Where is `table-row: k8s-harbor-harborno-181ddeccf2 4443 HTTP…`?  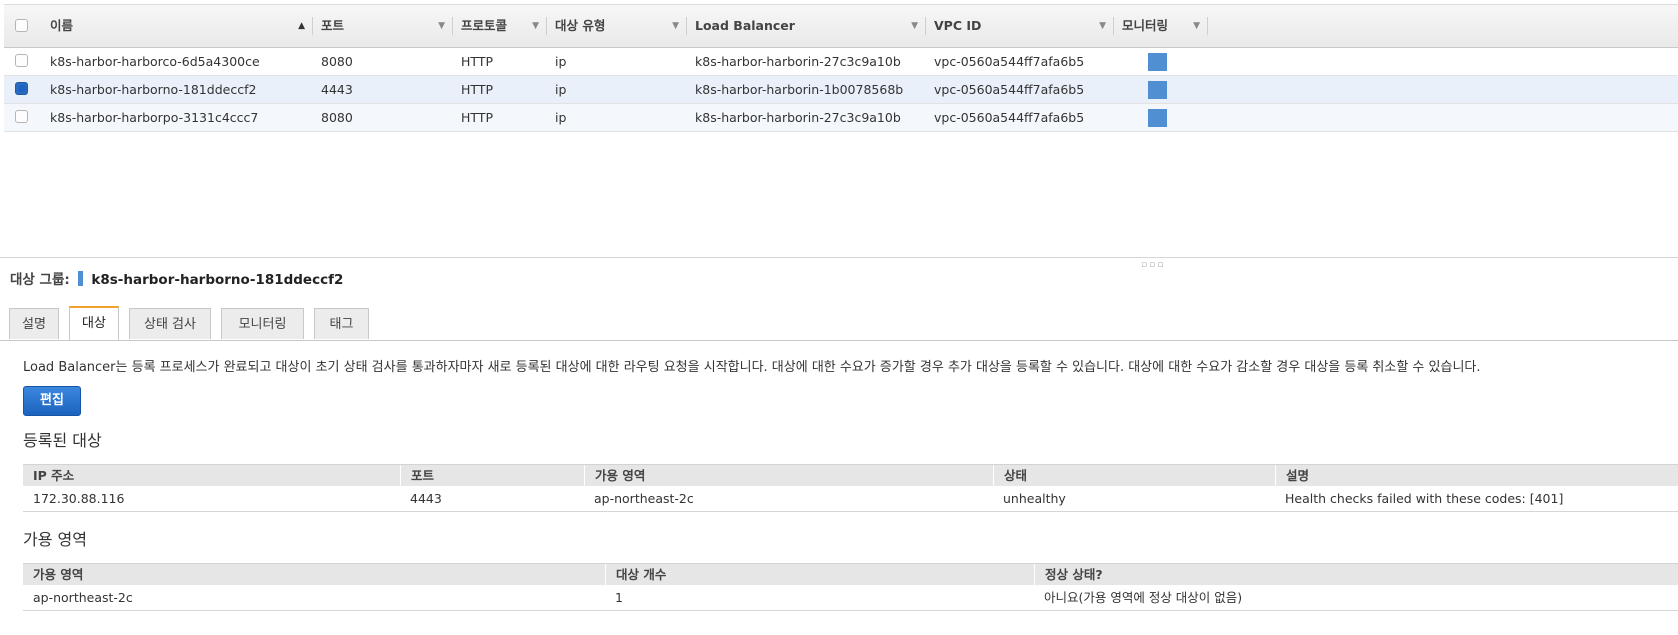 table-row: k8s-harbor-harborno-181ddeccf2 4443 HTTP… is located at coordinates (841, 90).